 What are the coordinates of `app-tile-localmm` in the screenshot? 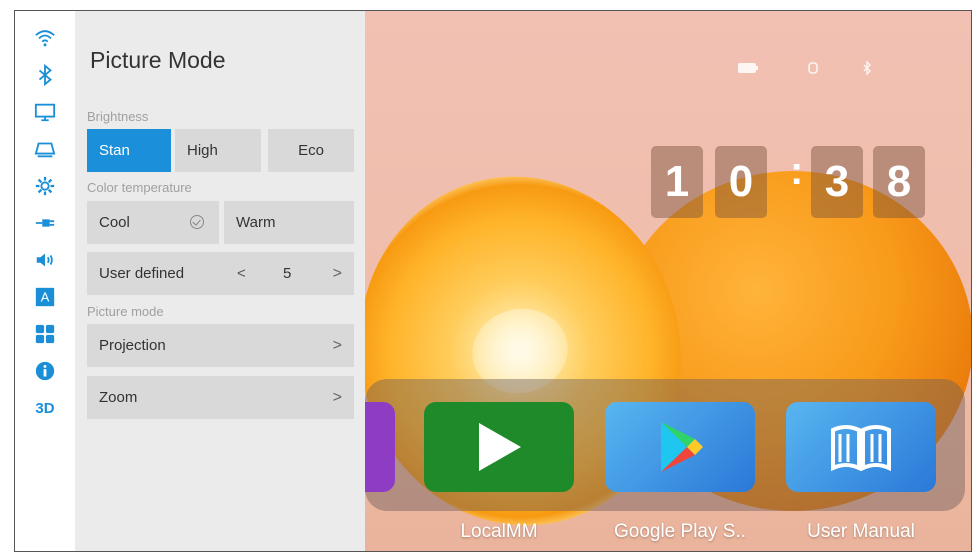 It's located at (499, 447).